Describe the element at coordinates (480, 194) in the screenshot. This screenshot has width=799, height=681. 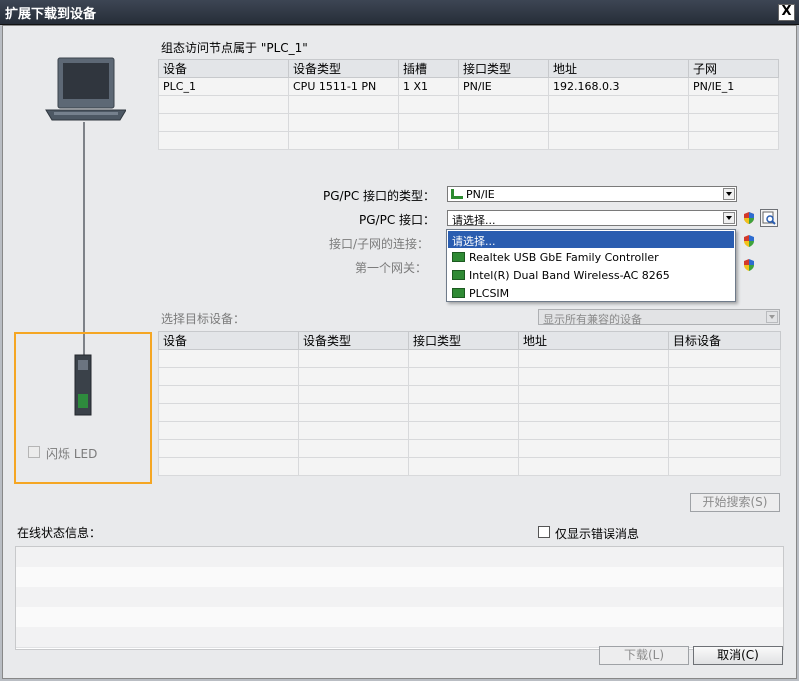
I see `pgpc-type-value: PN/IE` at that location.